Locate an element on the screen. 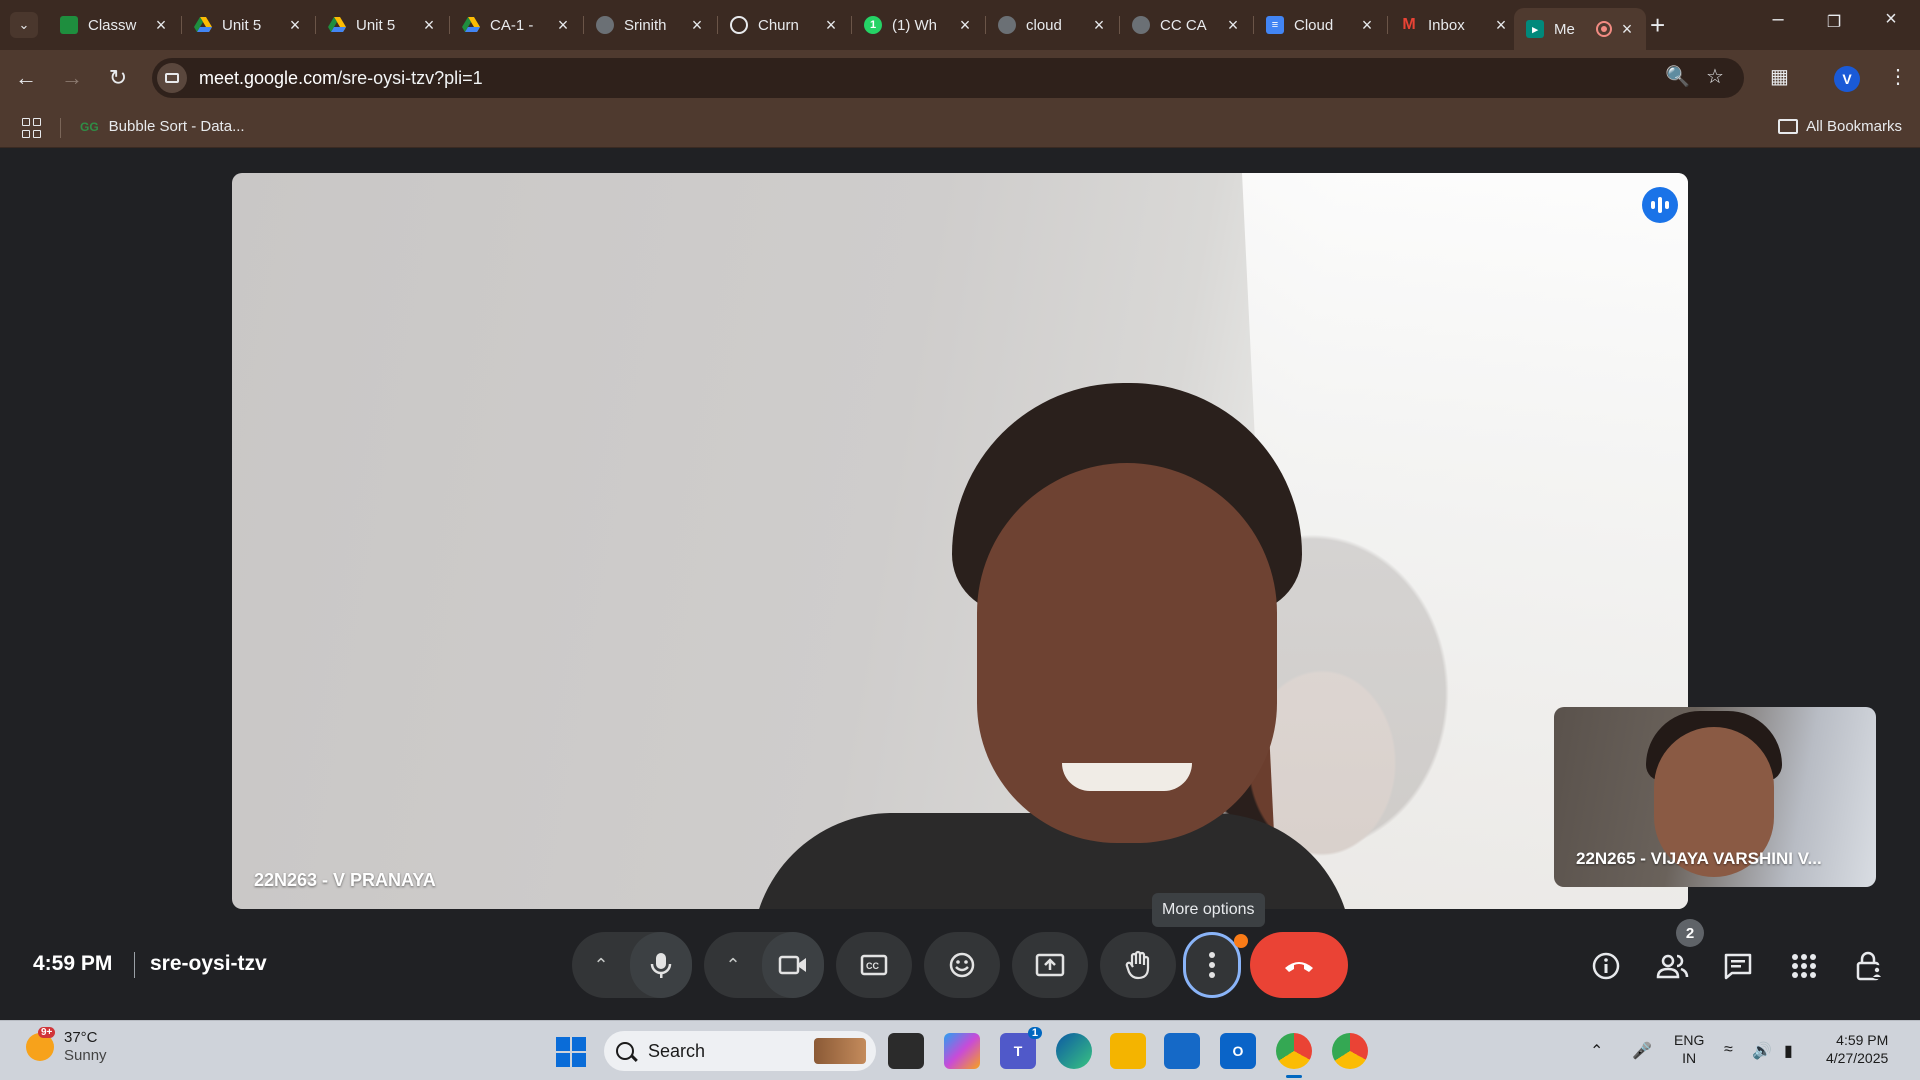 Image resolution: width=1920 pixels, height=1080 pixels. show-hidden-icons-chevron: ⌃ is located at coordinates (1596, 1051).